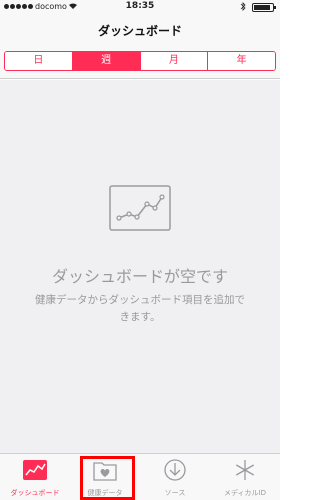  What do you see at coordinates (140, 208) in the screenshot?
I see `empty-chart-icon` at bounding box center [140, 208].